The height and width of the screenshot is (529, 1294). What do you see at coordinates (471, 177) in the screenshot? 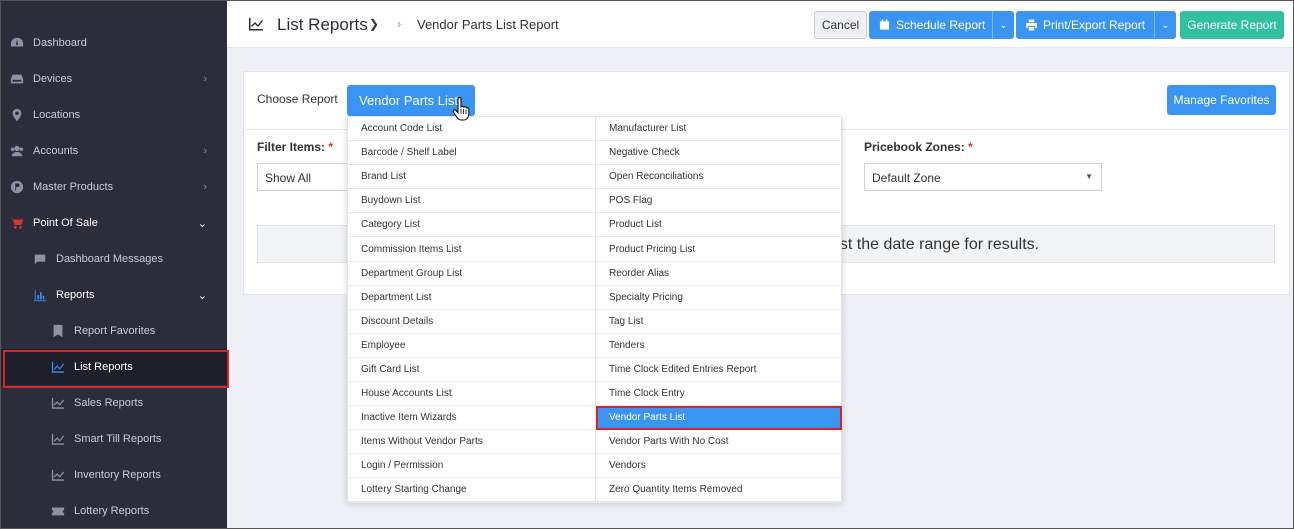
I see `dropdown-option: Brand List` at bounding box center [471, 177].